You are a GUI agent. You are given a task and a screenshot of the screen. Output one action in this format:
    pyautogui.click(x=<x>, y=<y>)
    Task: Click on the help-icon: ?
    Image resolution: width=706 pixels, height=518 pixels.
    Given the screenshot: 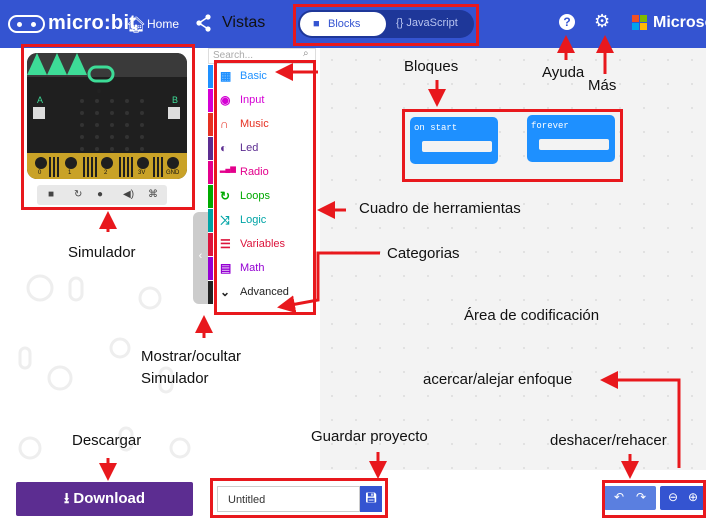 What is the action you would take?
    pyautogui.click(x=567, y=22)
    